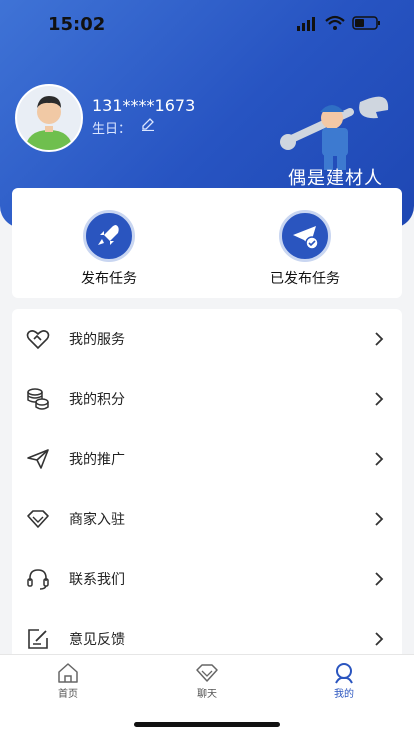 The image size is (414, 737). I want to click on menu-label: 意见反馈, so click(97, 640).